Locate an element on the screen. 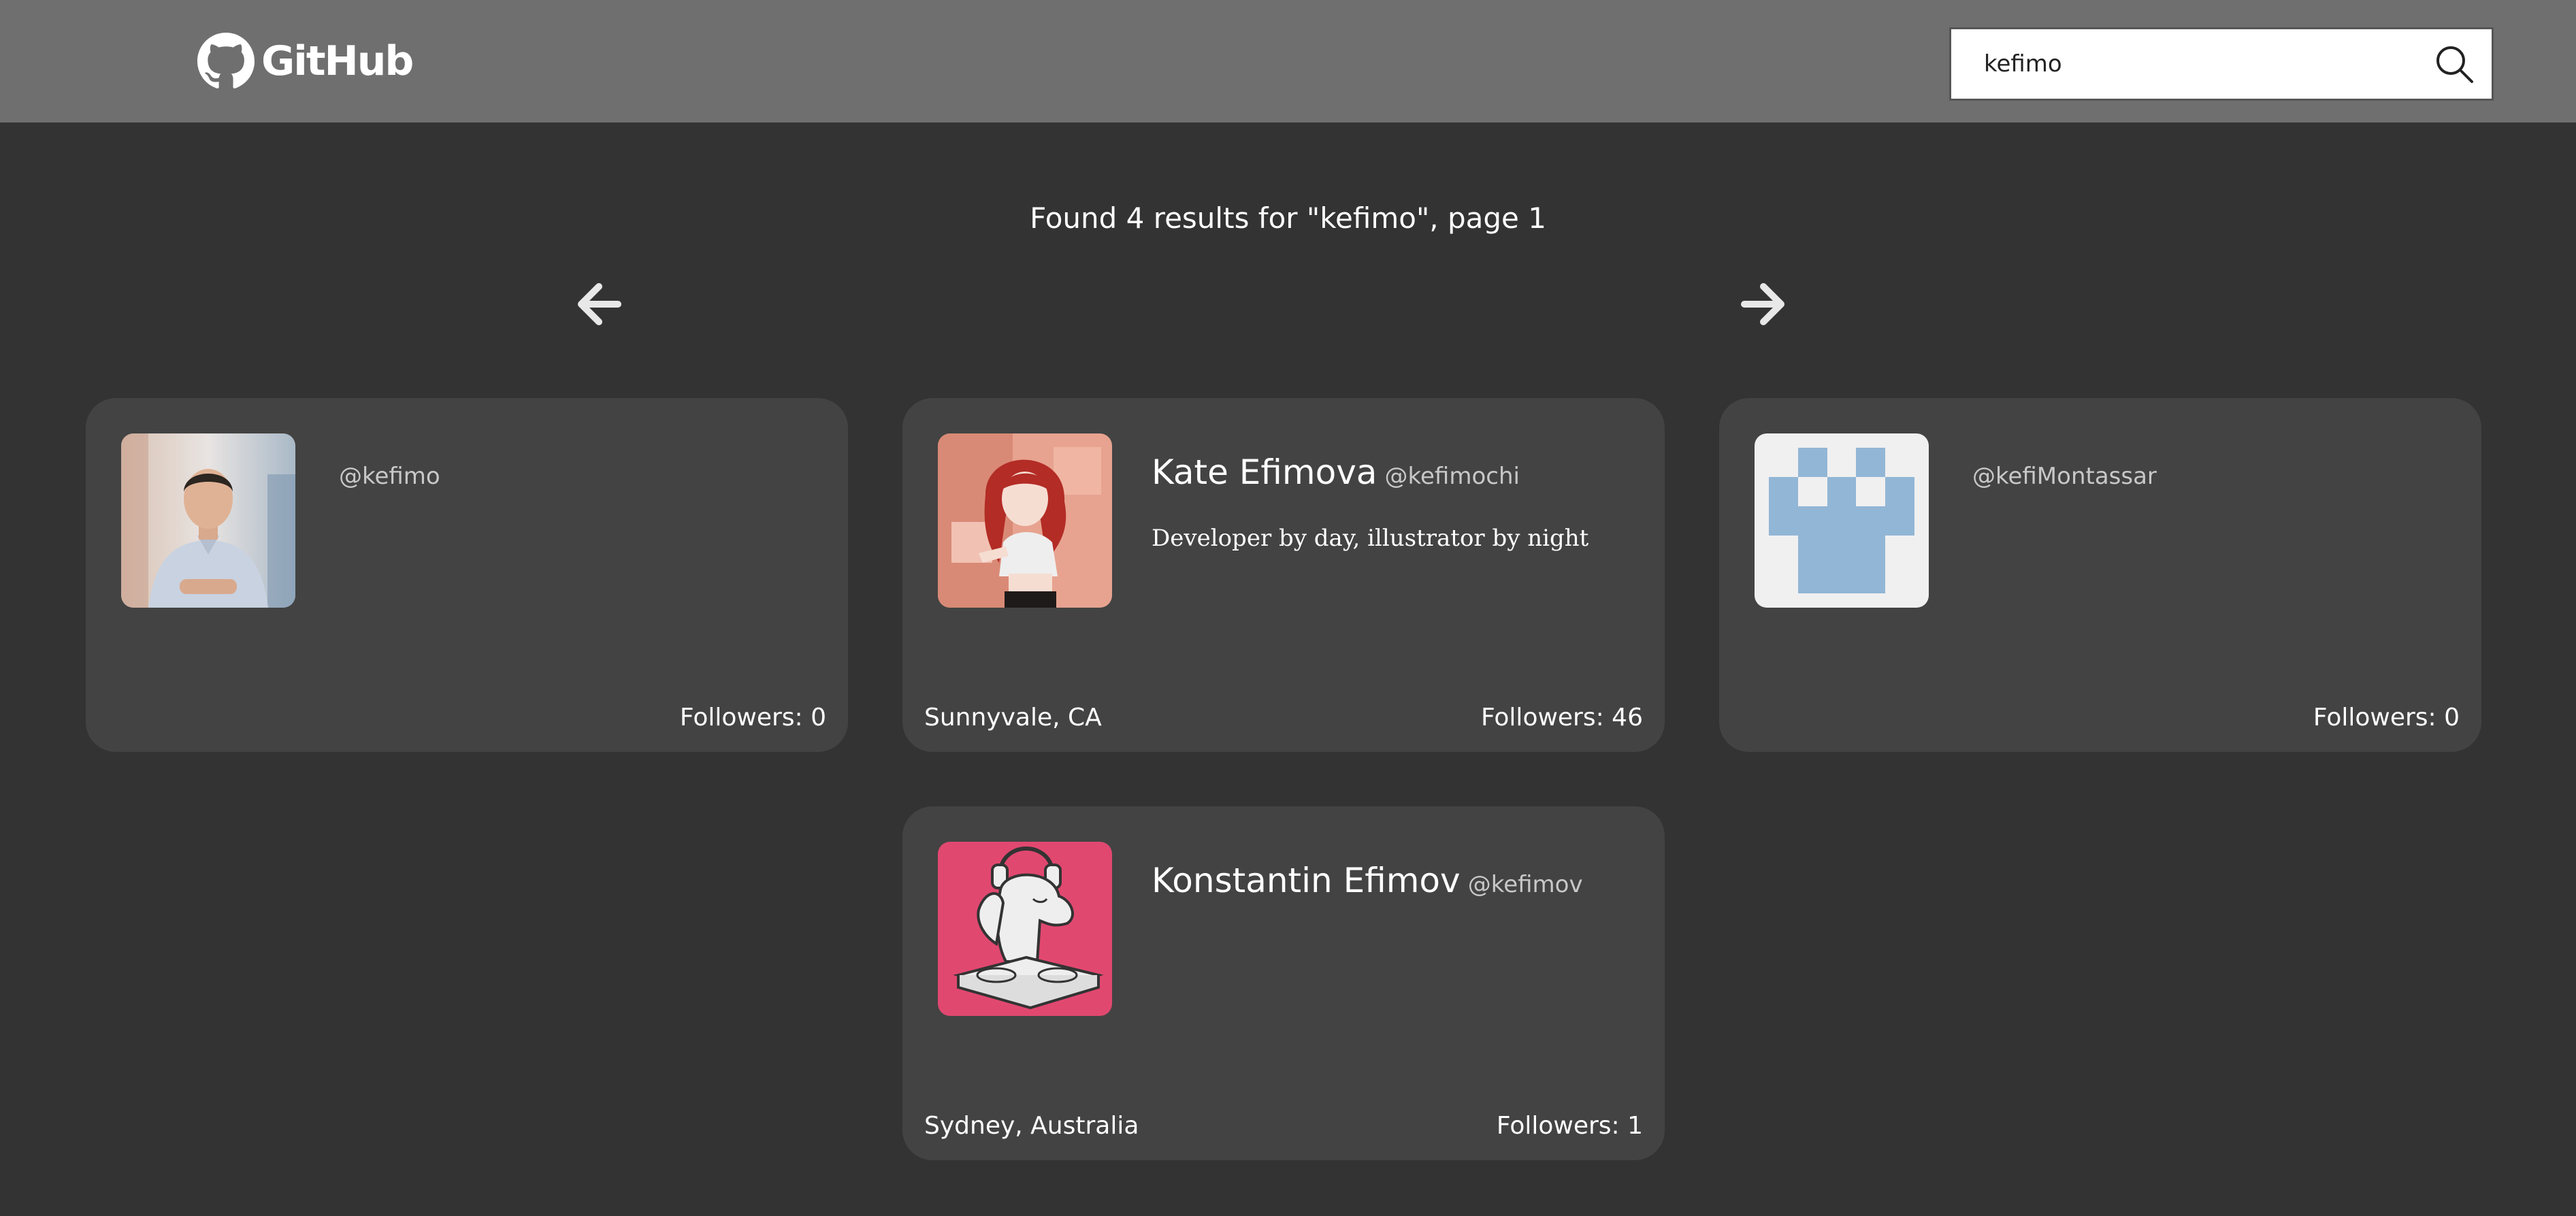  user-location: Sydney, Australia is located at coordinates (1031, 1126).